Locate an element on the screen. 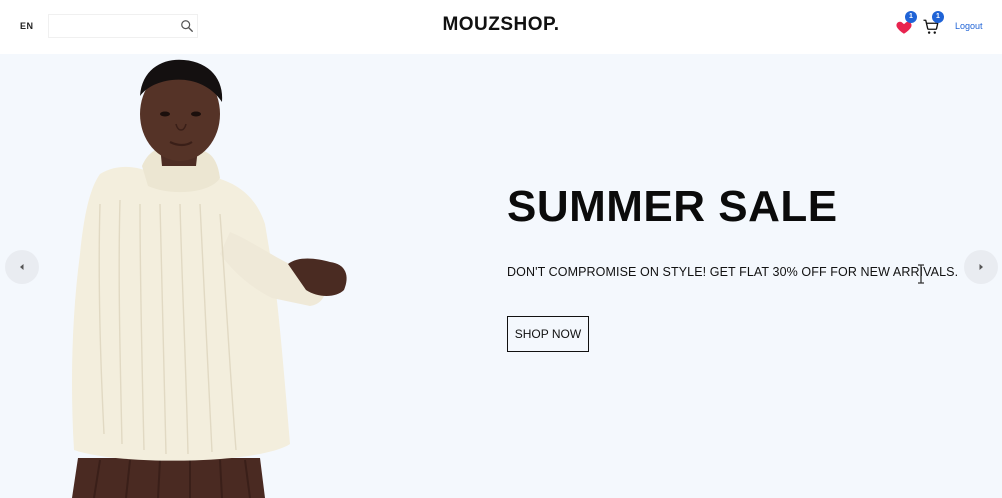  search-box is located at coordinates (123, 26).